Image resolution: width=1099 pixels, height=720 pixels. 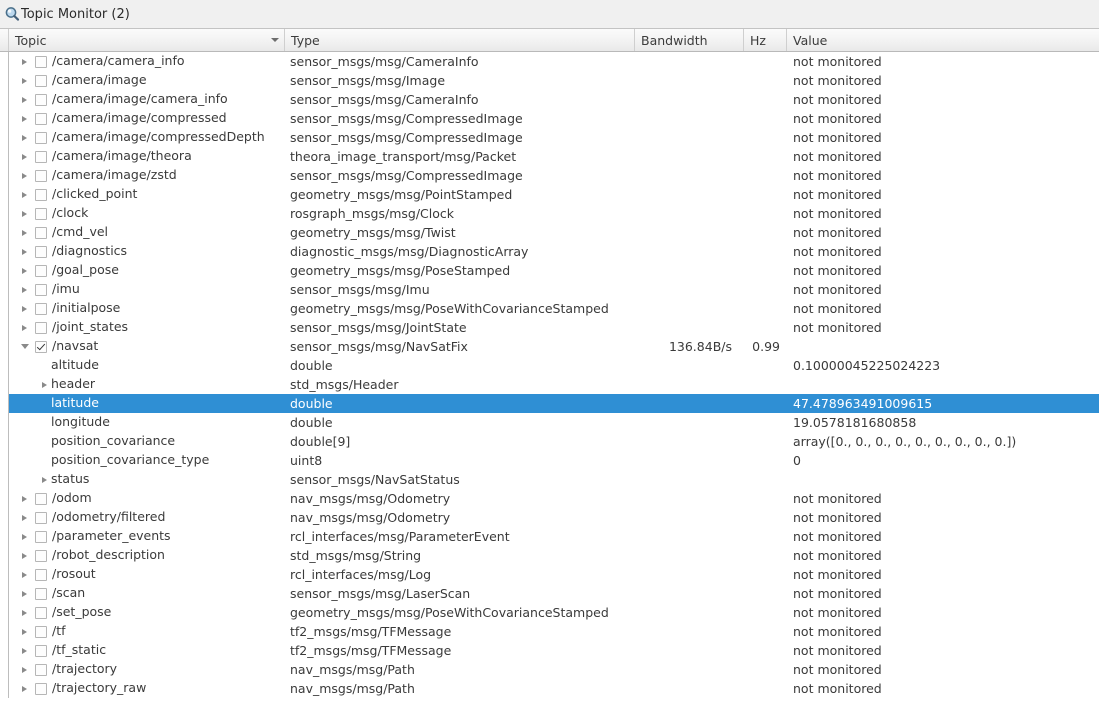 I want to click on table-row: altitude double 0.10000045225024223, so click(x=549, y=365).